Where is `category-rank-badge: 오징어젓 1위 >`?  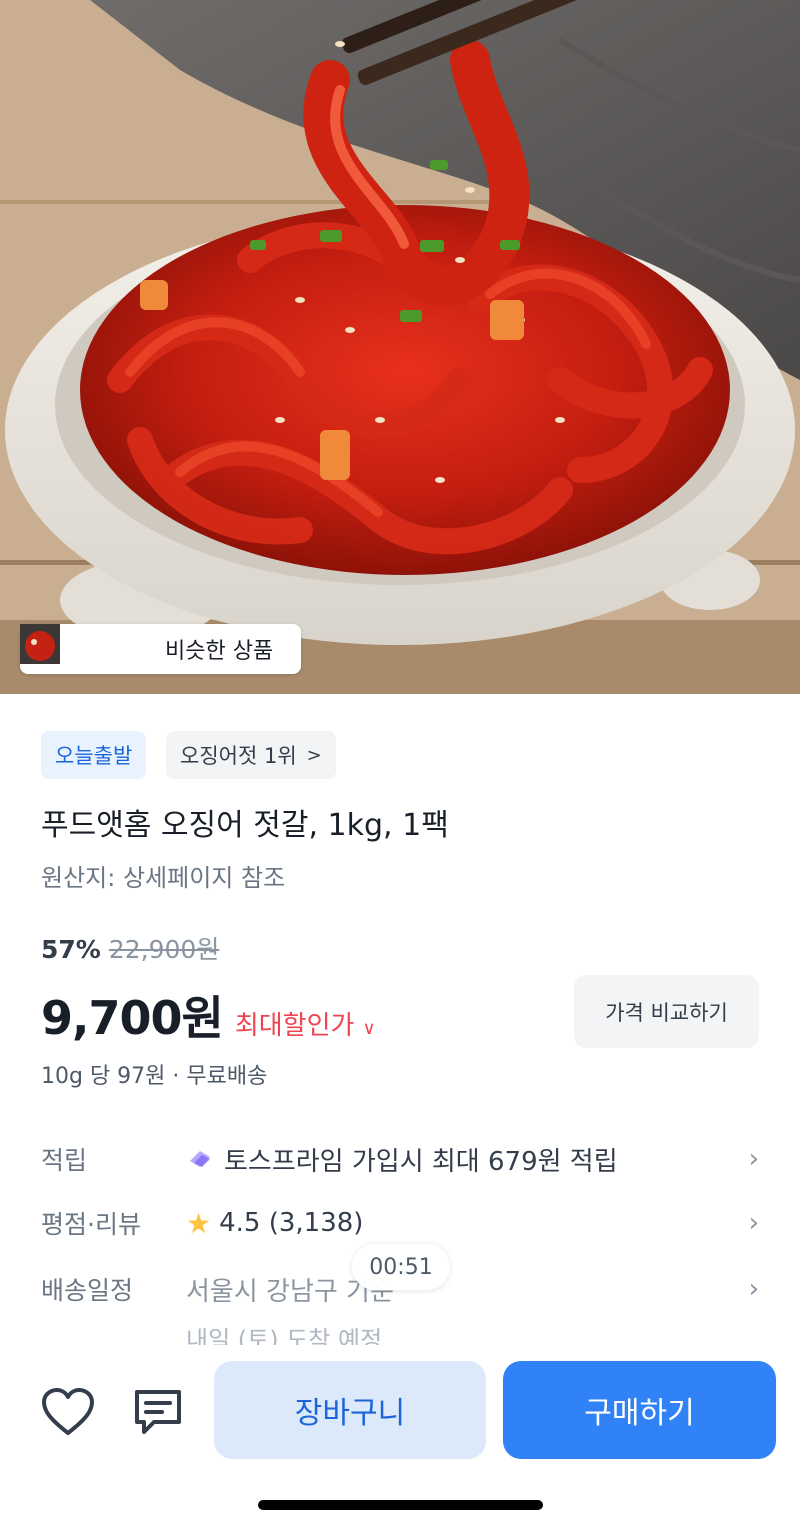 category-rank-badge: 오징어젓 1위 > is located at coordinates (251, 755).